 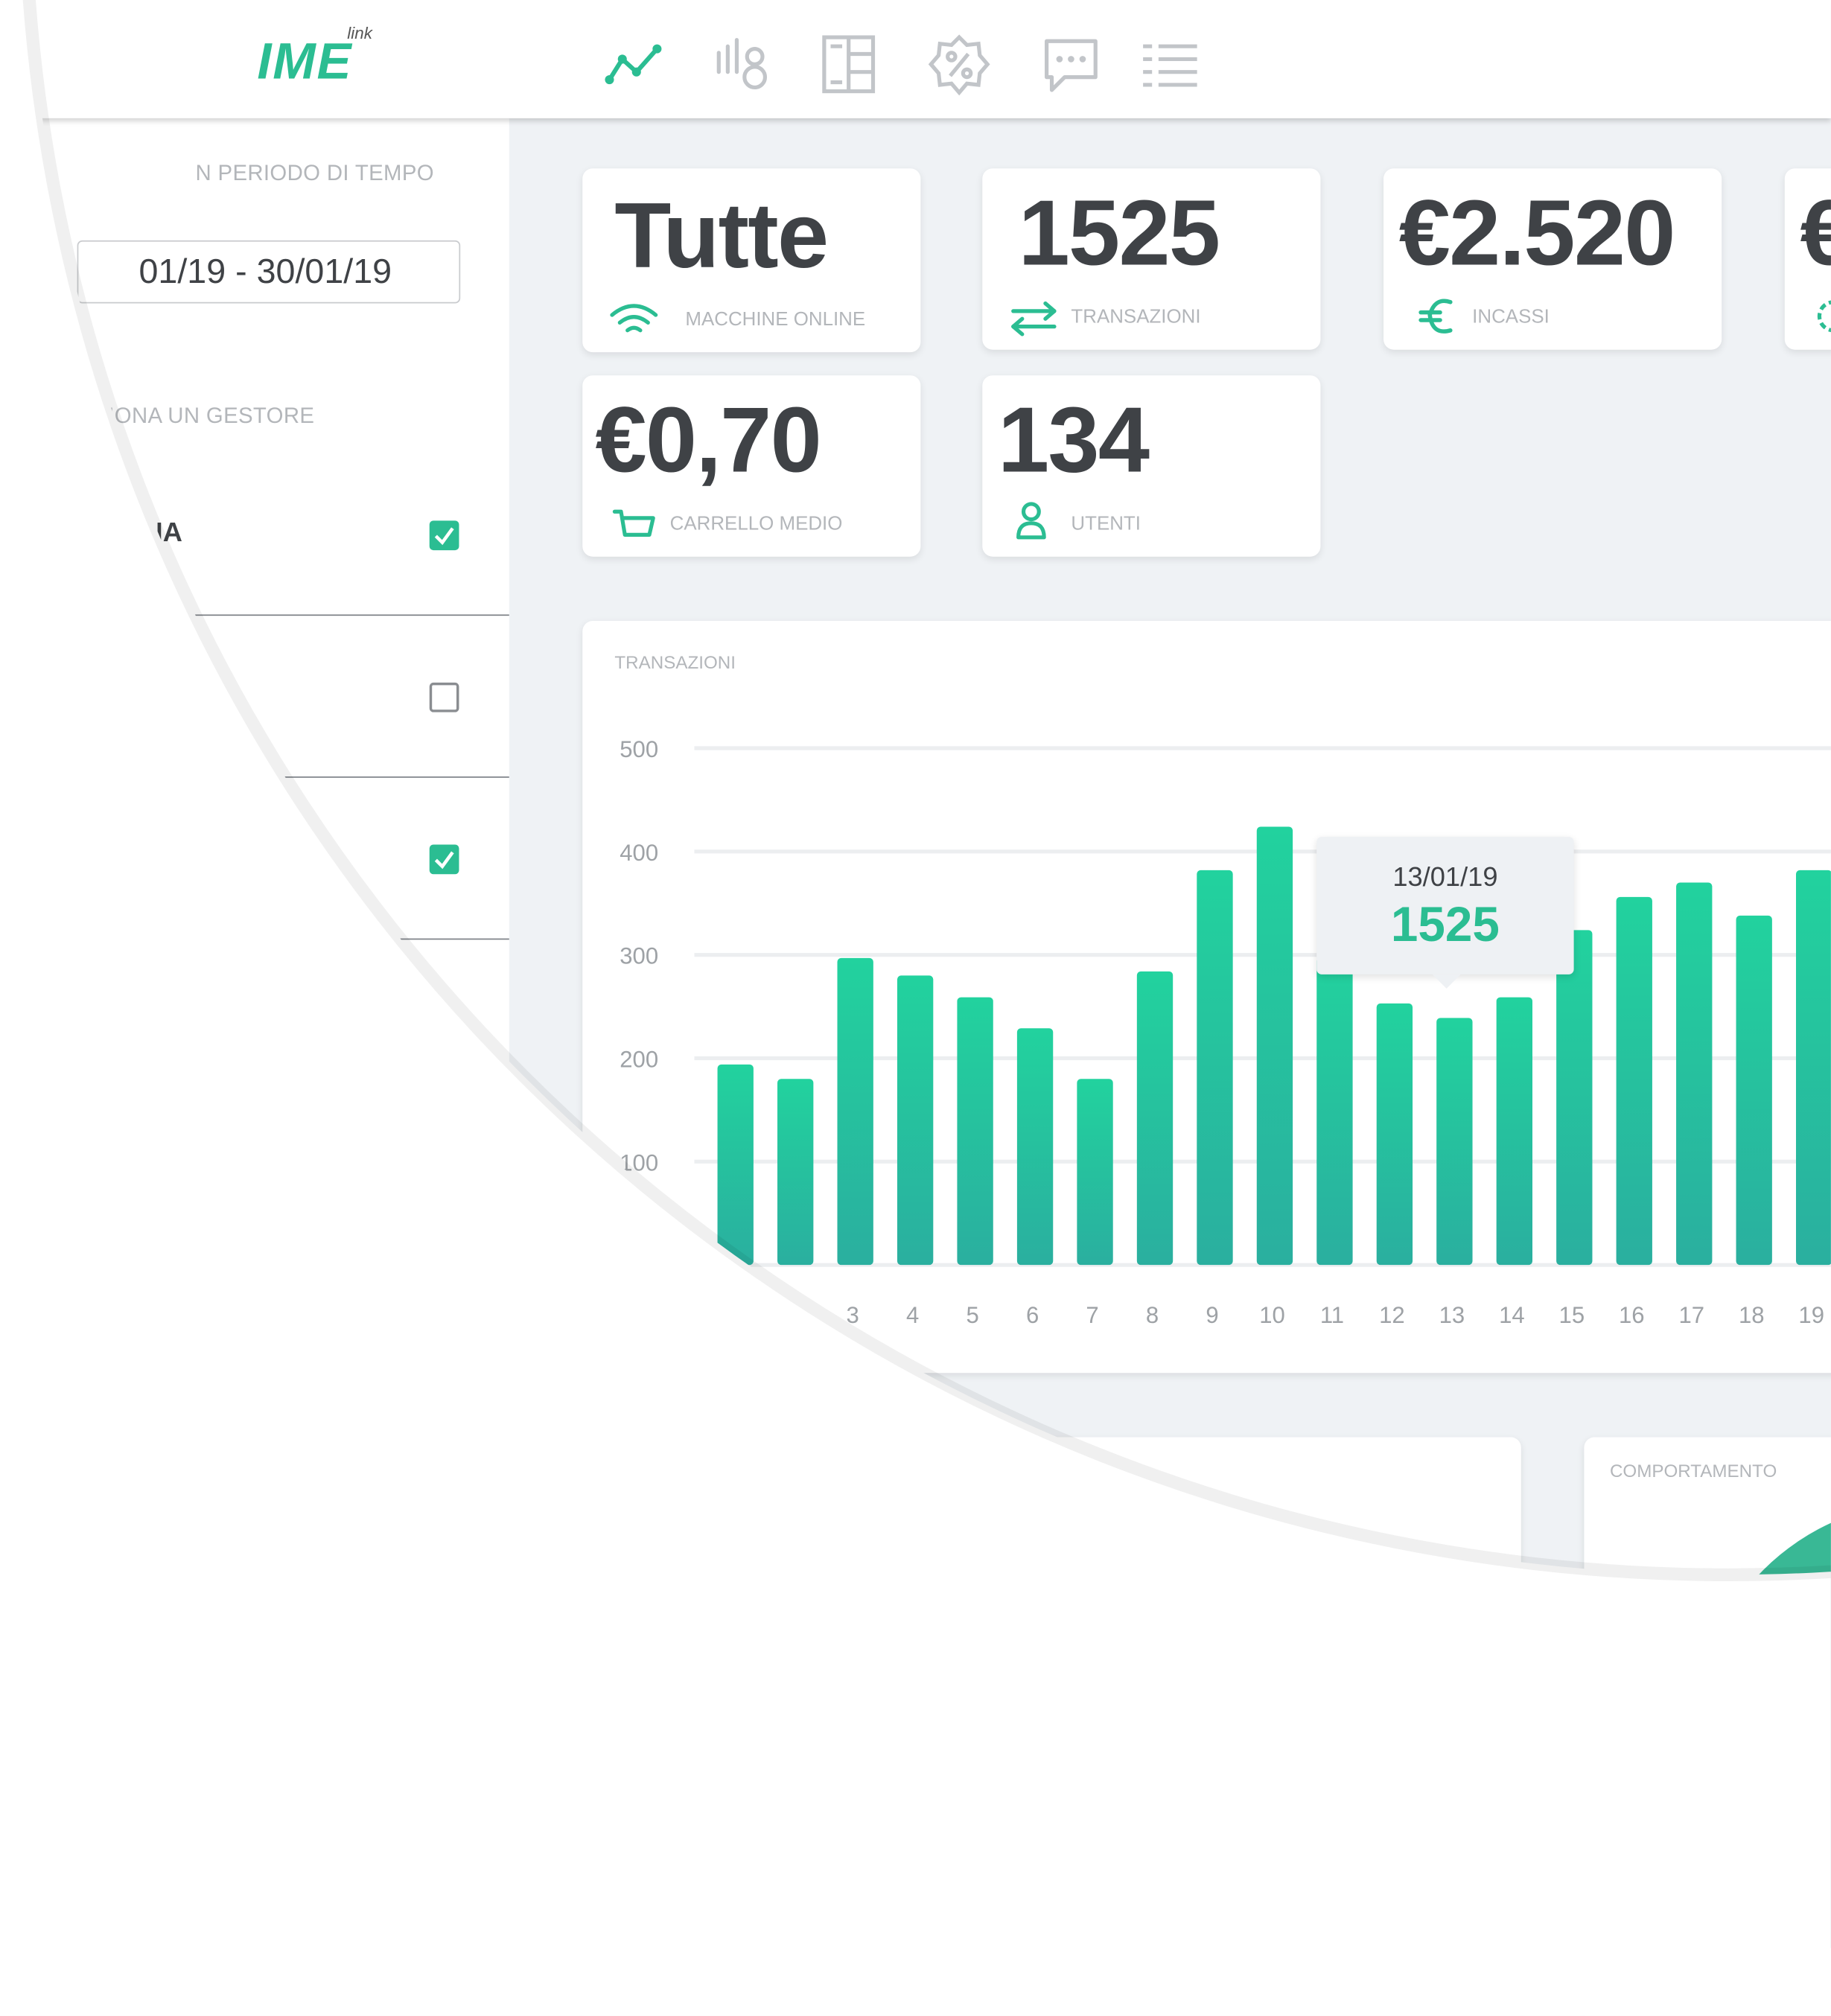 I want to click on line-chart-icon, so click(x=635, y=66).